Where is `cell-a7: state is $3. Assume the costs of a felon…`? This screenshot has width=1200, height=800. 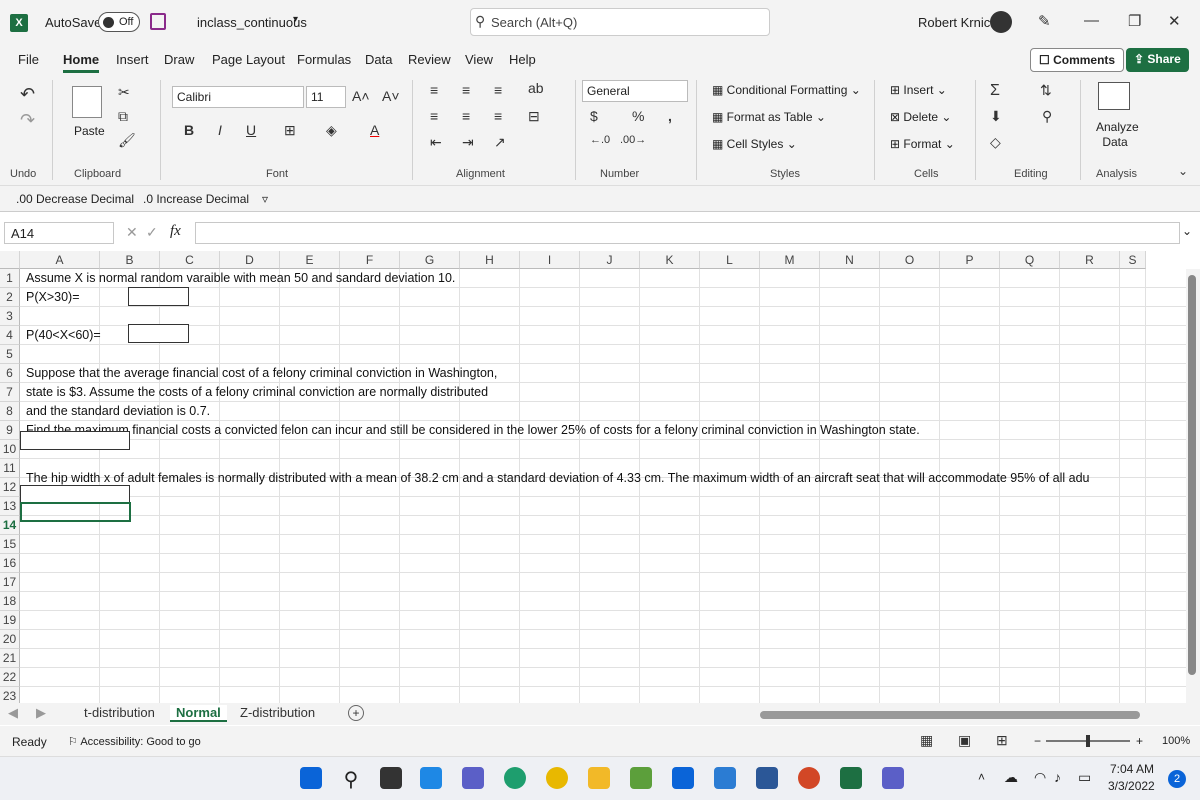 cell-a7: state is $3. Assume the costs of a felon… is located at coordinates (257, 392).